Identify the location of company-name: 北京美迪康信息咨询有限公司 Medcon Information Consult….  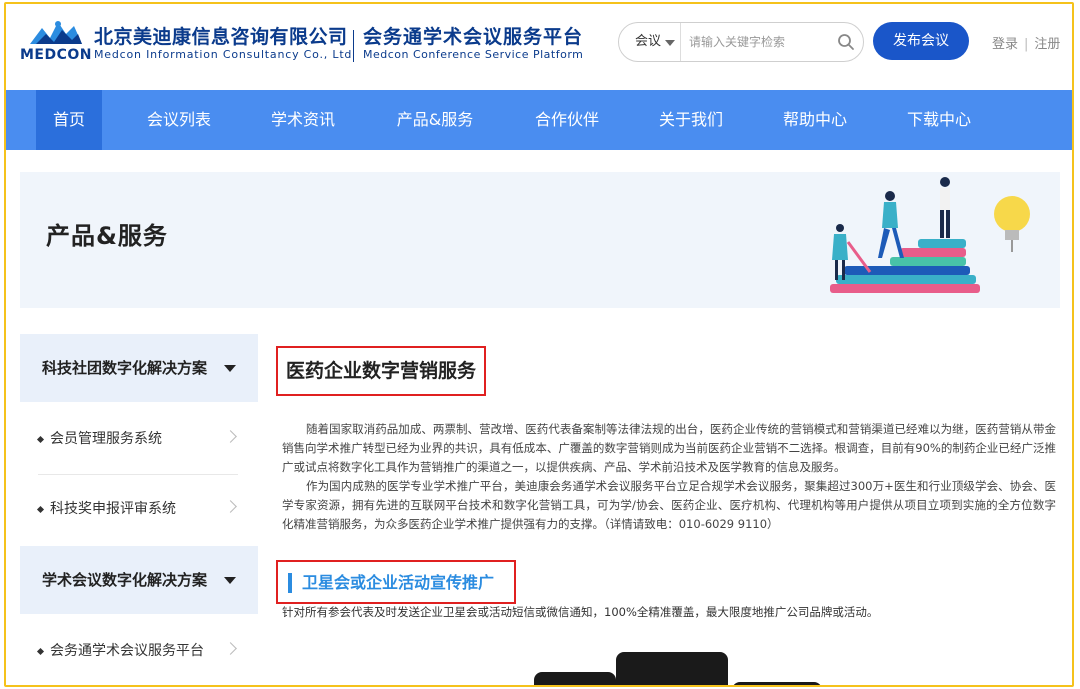
(223, 43).